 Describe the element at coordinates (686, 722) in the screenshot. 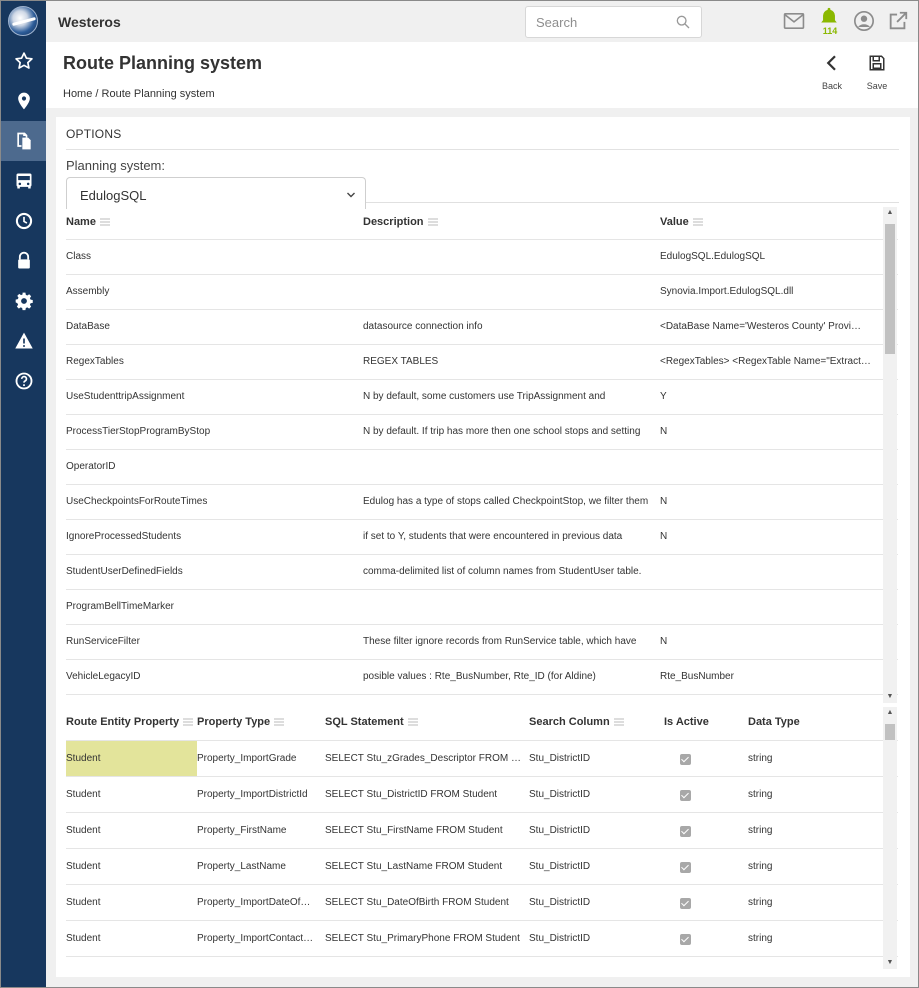

I see `column-header-is-active: Is Active` at that location.